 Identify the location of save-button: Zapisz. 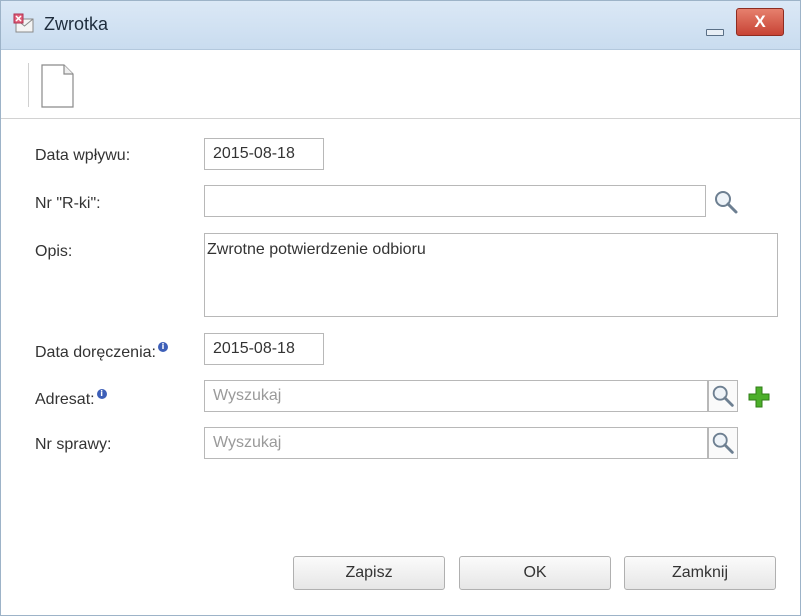
(369, 573).